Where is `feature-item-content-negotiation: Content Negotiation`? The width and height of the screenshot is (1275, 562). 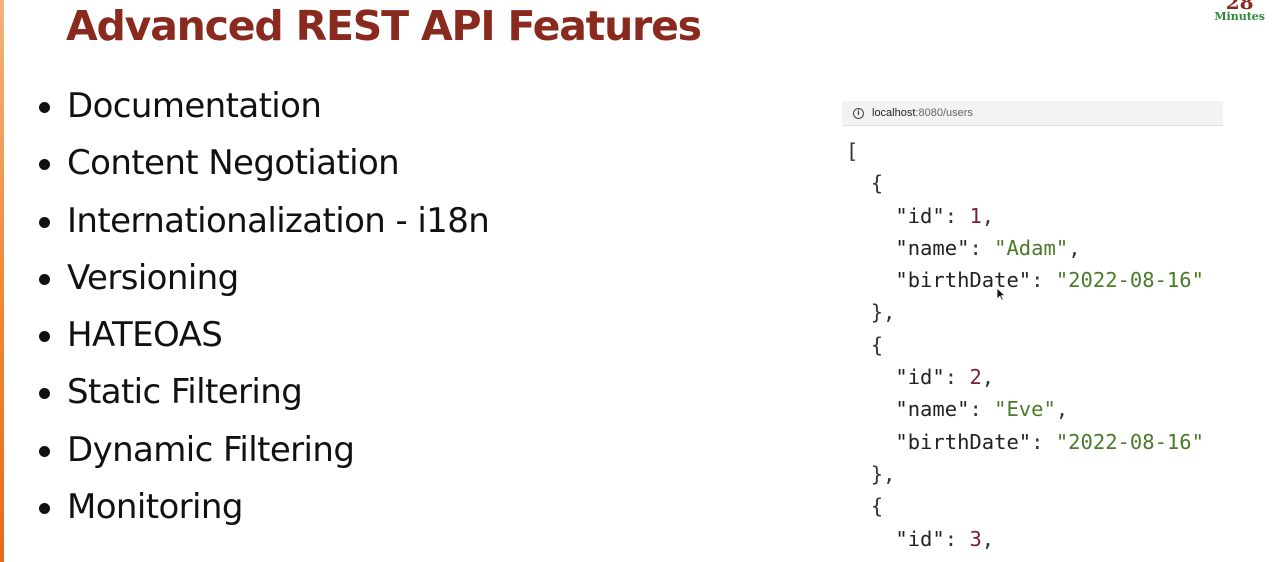
feature-item-content-negotiation: Content Negotiation is located at coordinates (261, 163).